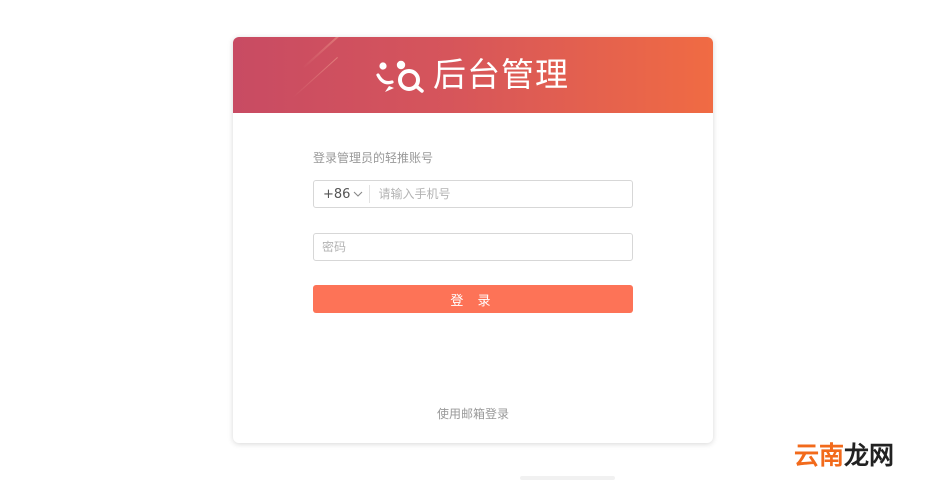  I want to click on brand: 后台管理, so click(472, 75).